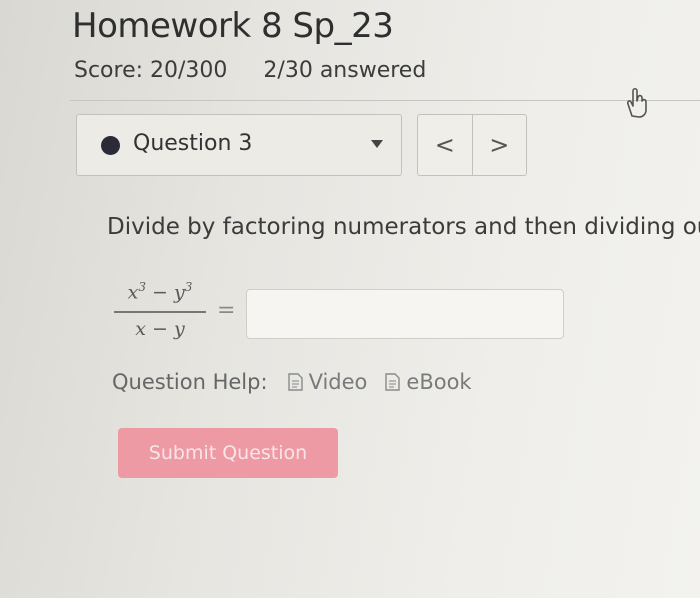 This screenshot has width=700, height=598. Describe the element at coordinates (233, 26) in the screenshot. I see `page-title: Homework 8 Sp_23` at that location.